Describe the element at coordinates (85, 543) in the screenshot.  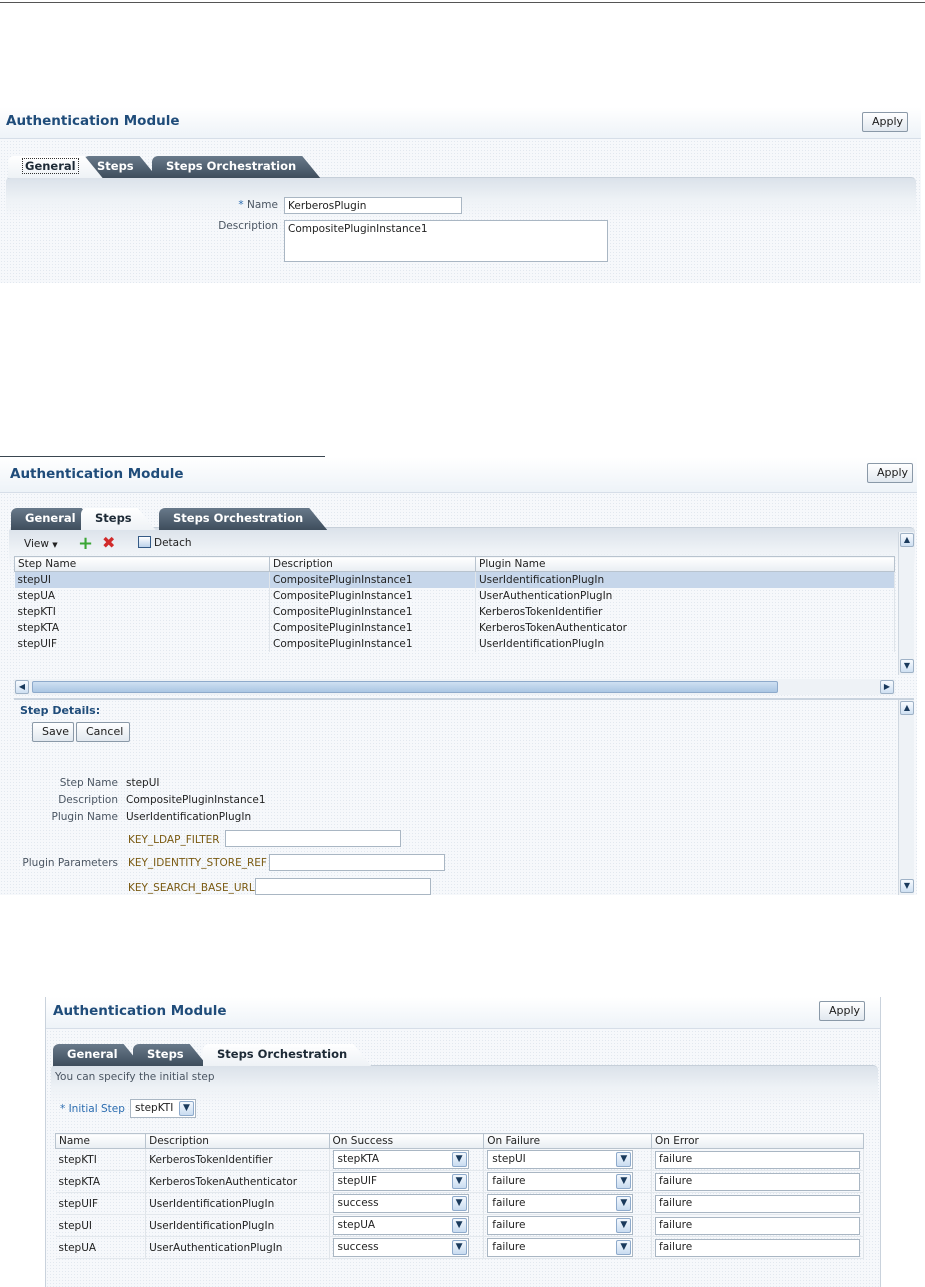
I see `add-icon: +` at that location.